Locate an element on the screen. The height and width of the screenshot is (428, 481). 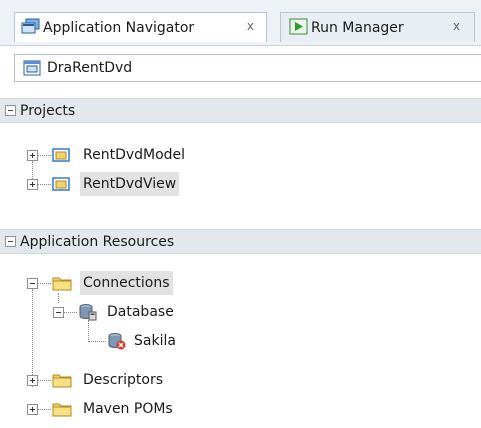
tree-item-label: Sakila is located at coordinates (155, 341).